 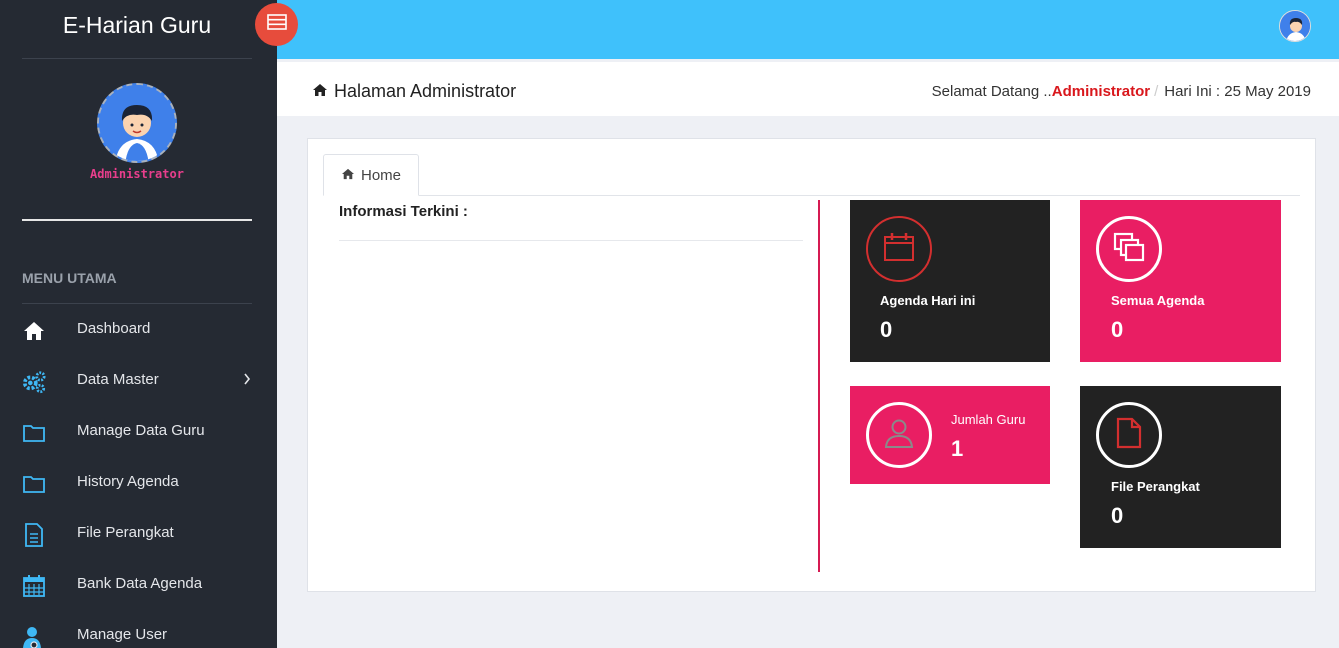 What do you see at coordinates (991, 91) in the screenshot?
I see `welcome-text: Selamat Datang ..` at bounding box center [991, 91].